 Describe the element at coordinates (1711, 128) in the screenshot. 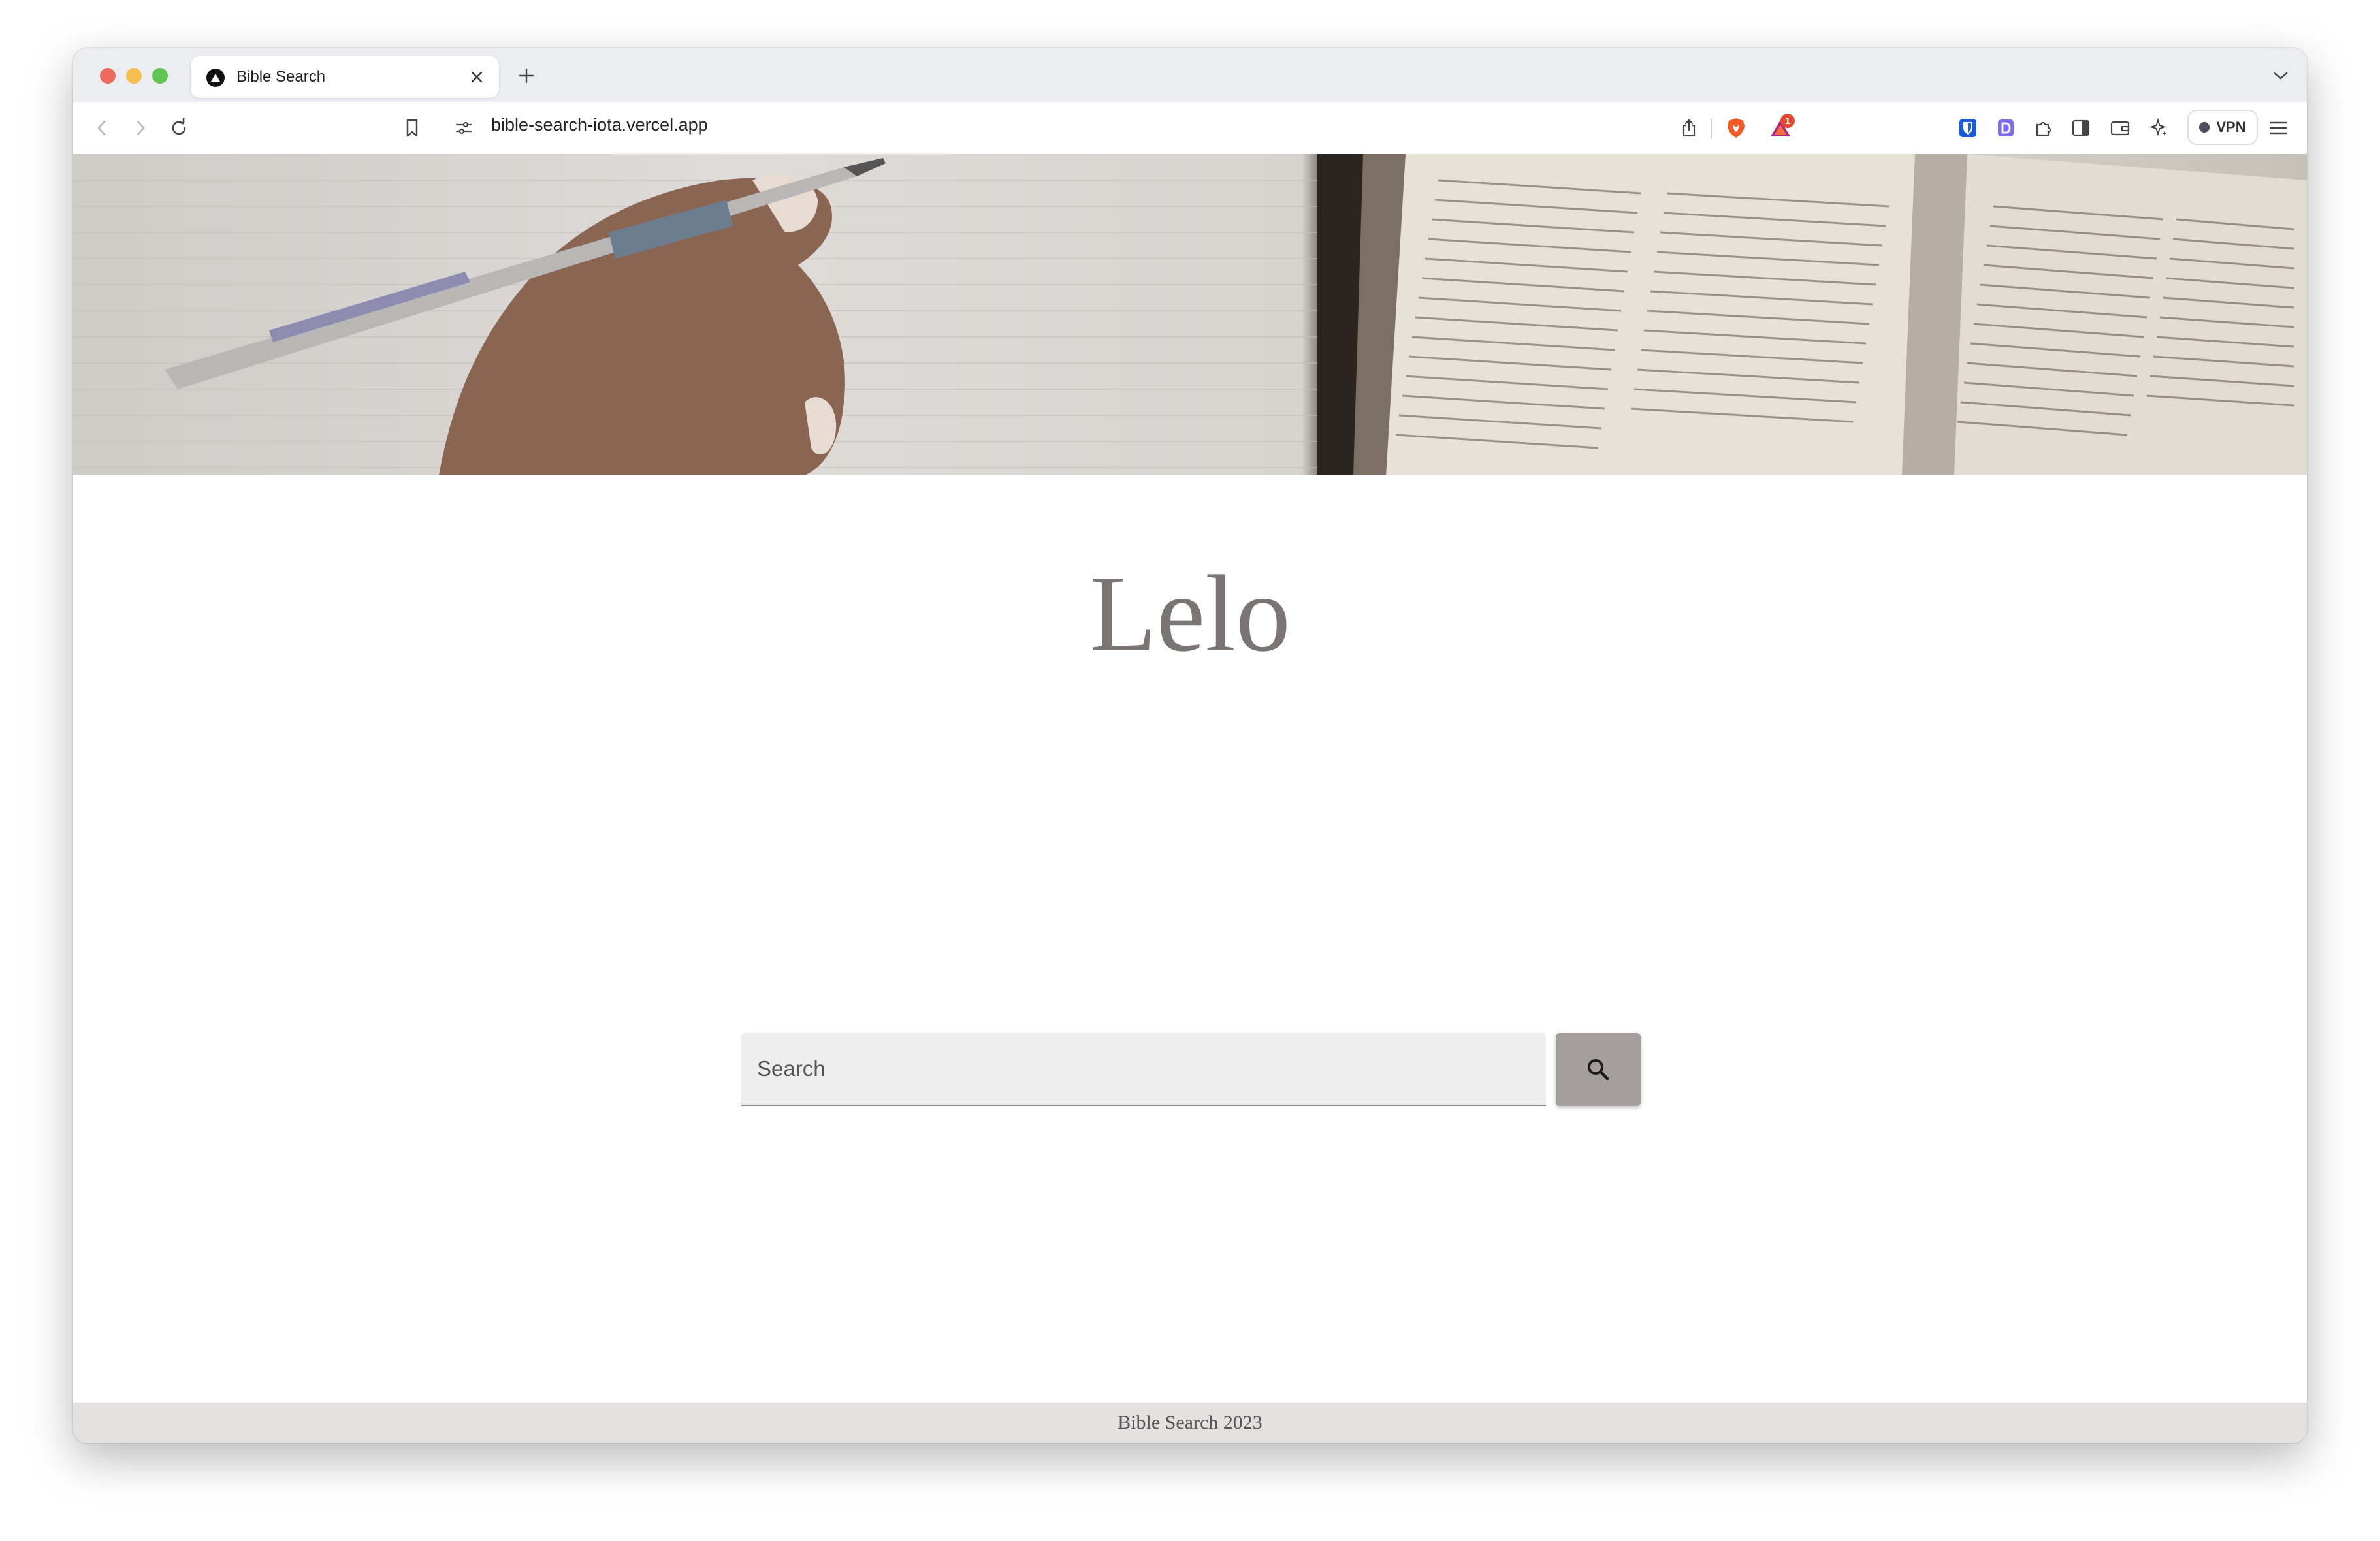

I see `toolbar-divider` at that location.